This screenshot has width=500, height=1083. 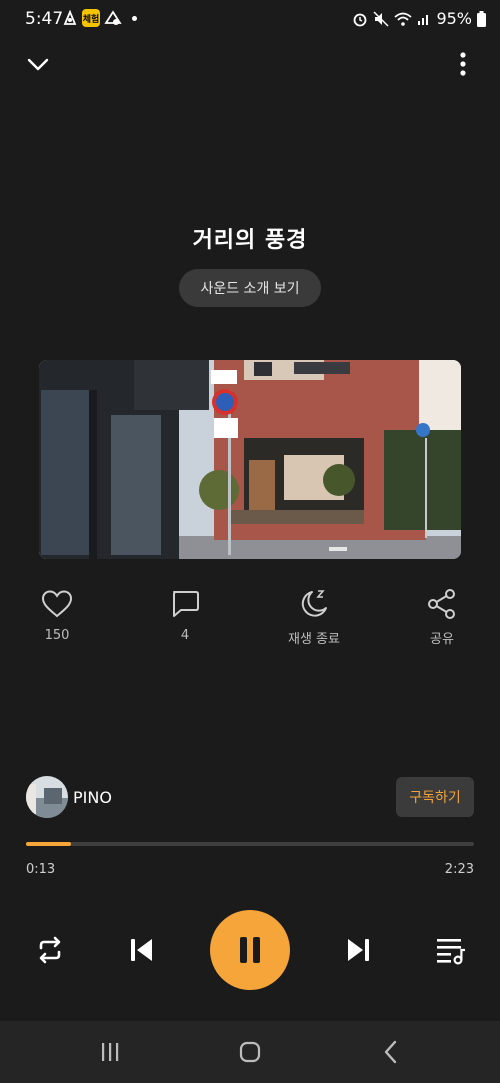 I want to click on previous-button, so click(x=141, y=950).